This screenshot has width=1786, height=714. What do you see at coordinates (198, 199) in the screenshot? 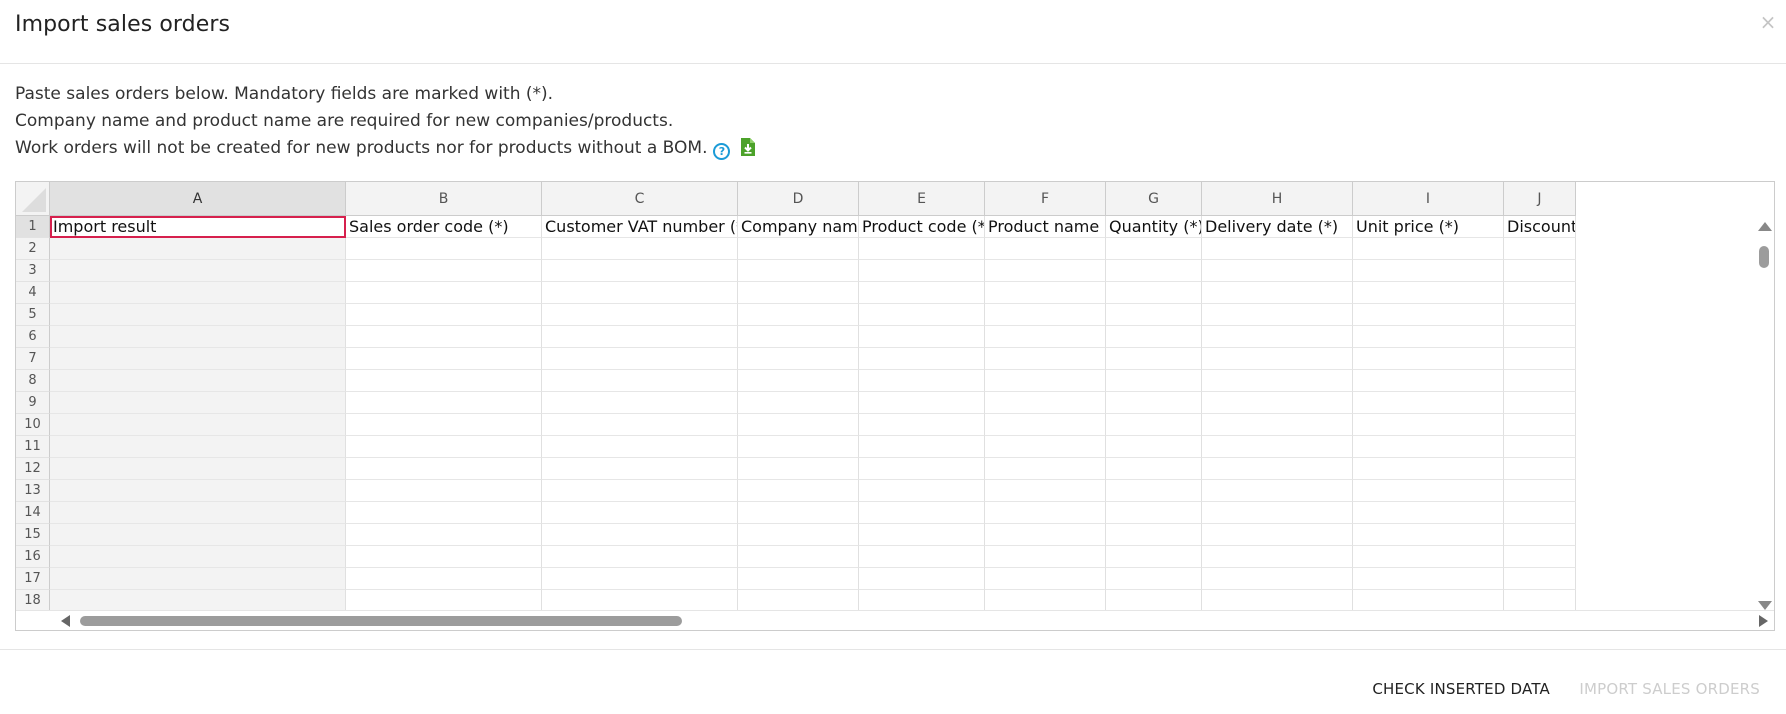
I see `column-header-a: A` at bounding box center [198, 199].